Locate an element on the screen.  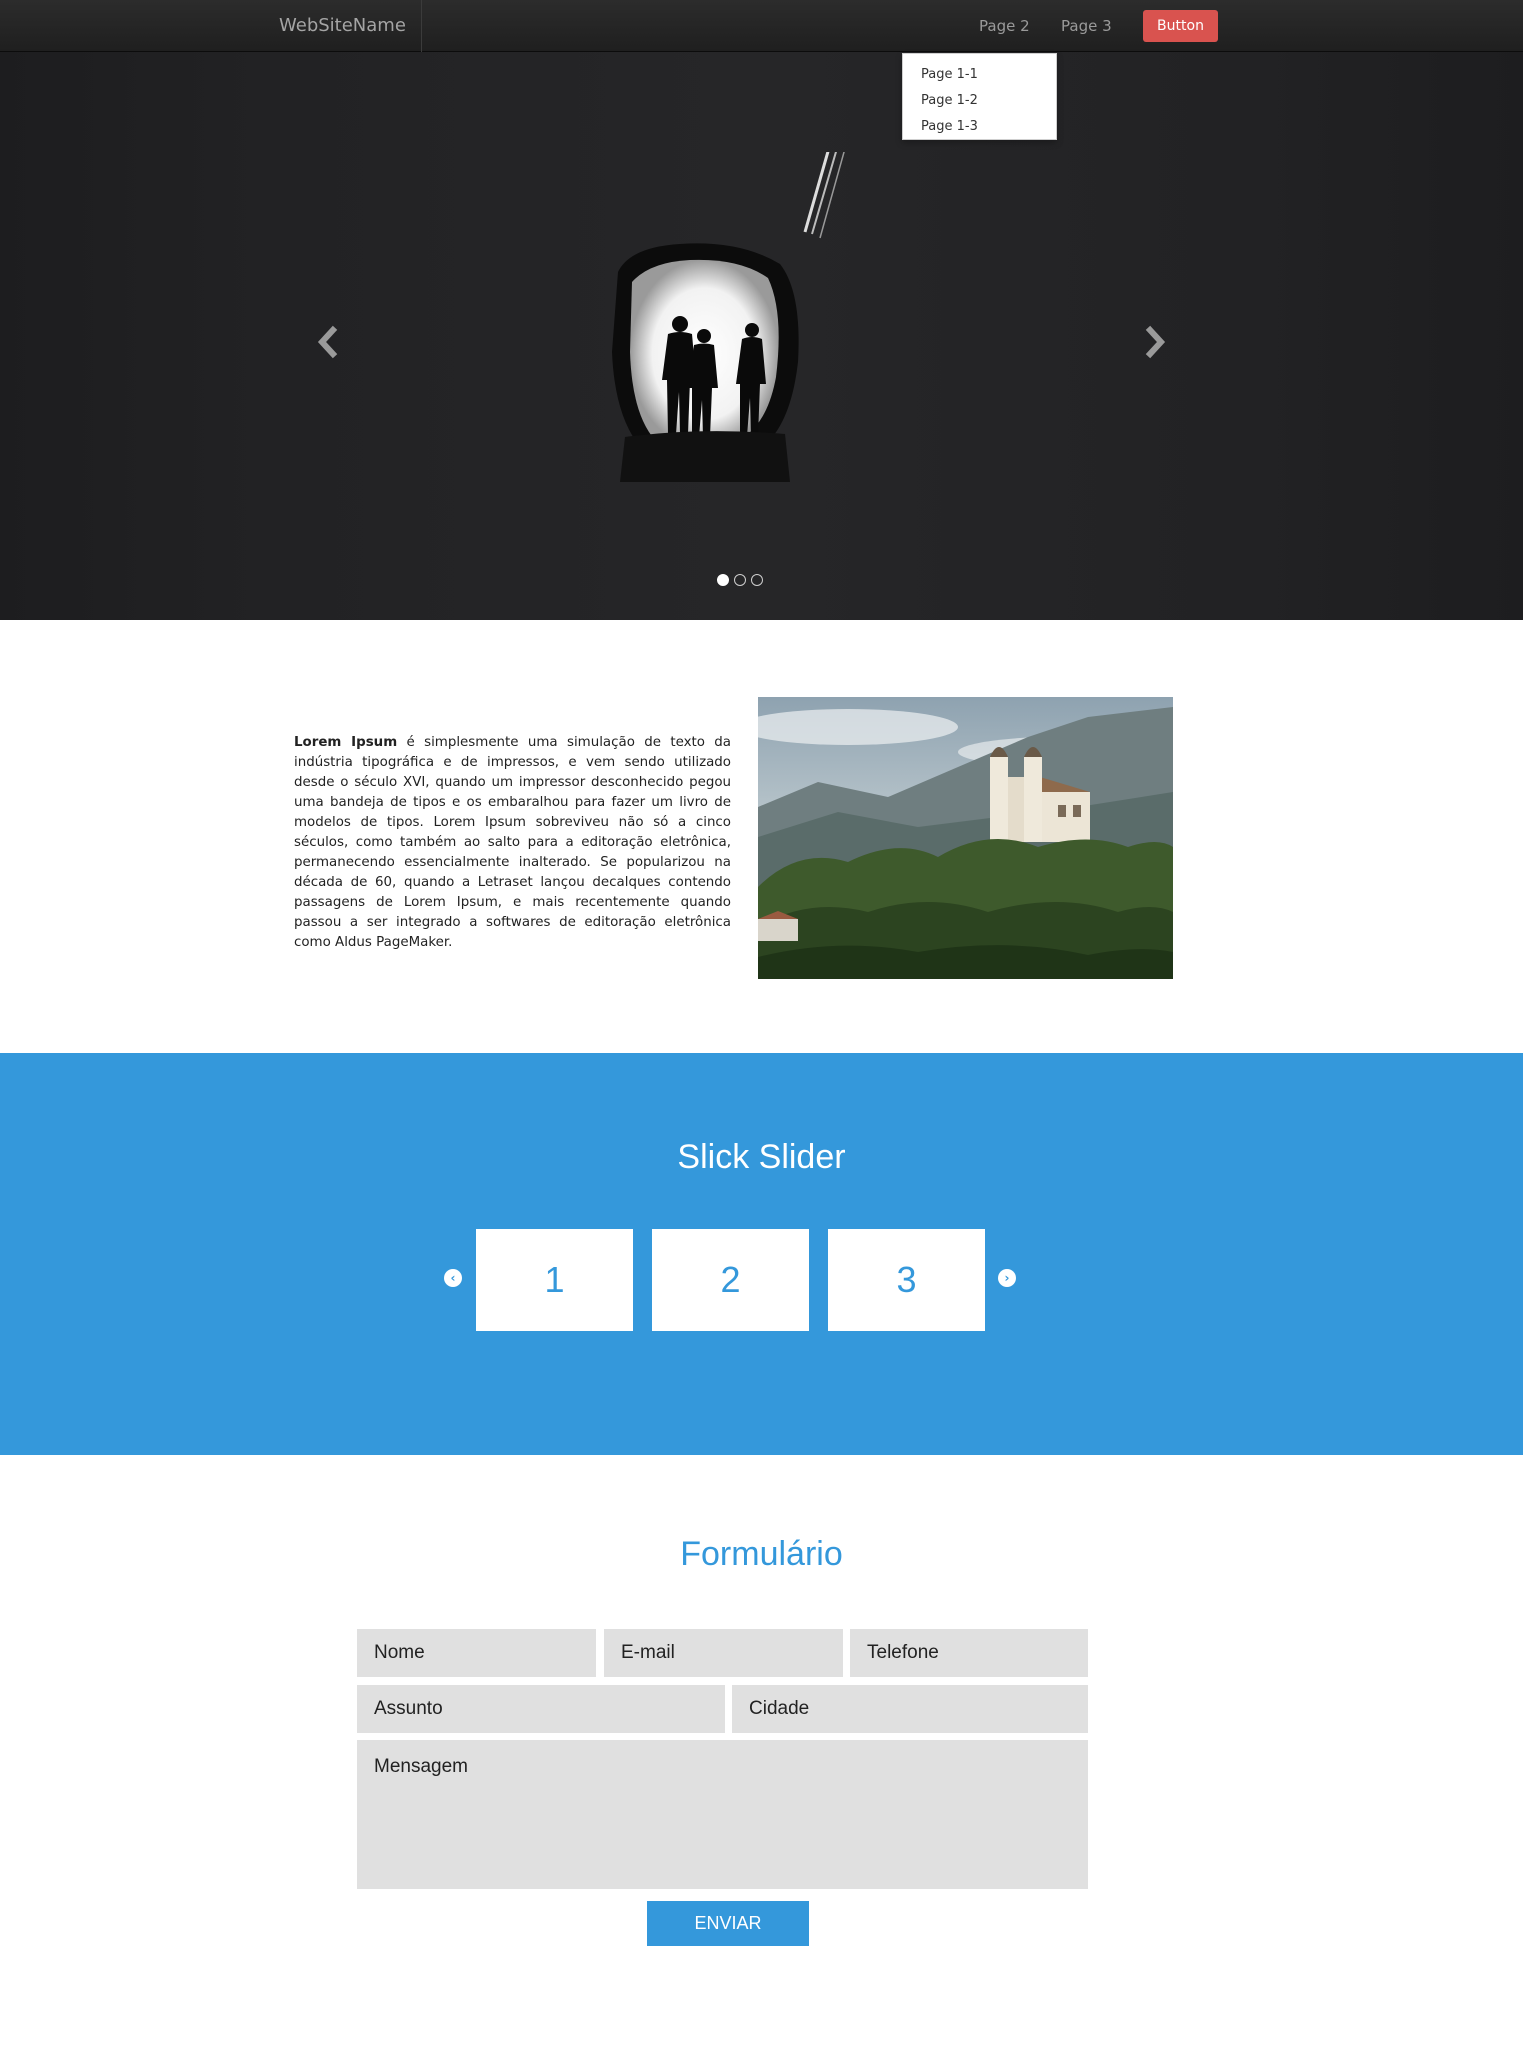
slide-3: 3 is located at coordinates (906, 1280).